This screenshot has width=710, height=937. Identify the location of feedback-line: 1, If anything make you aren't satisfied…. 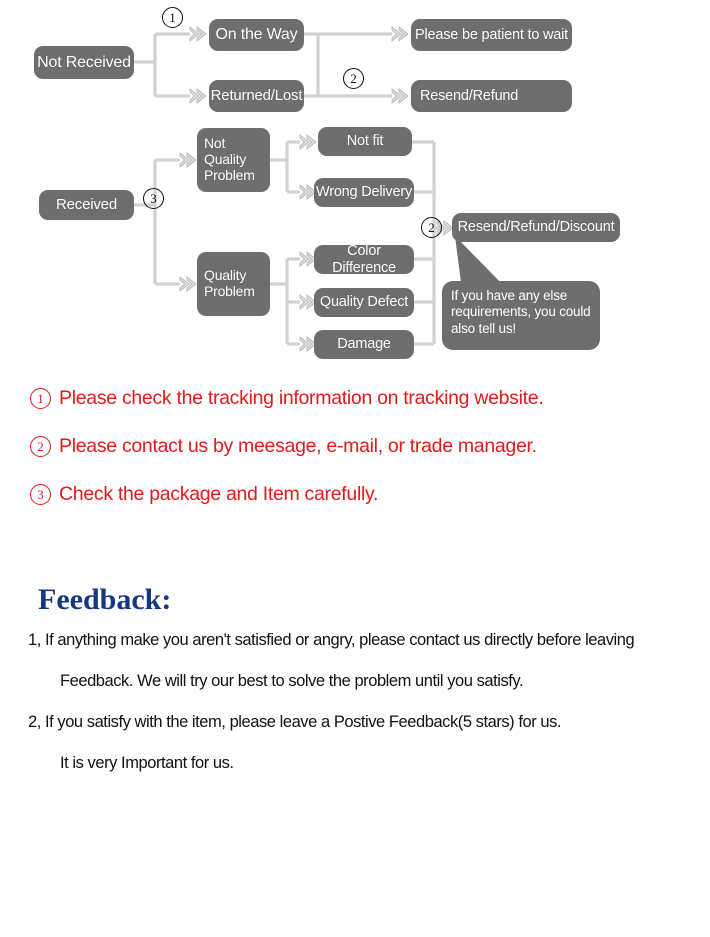
(331, 640).